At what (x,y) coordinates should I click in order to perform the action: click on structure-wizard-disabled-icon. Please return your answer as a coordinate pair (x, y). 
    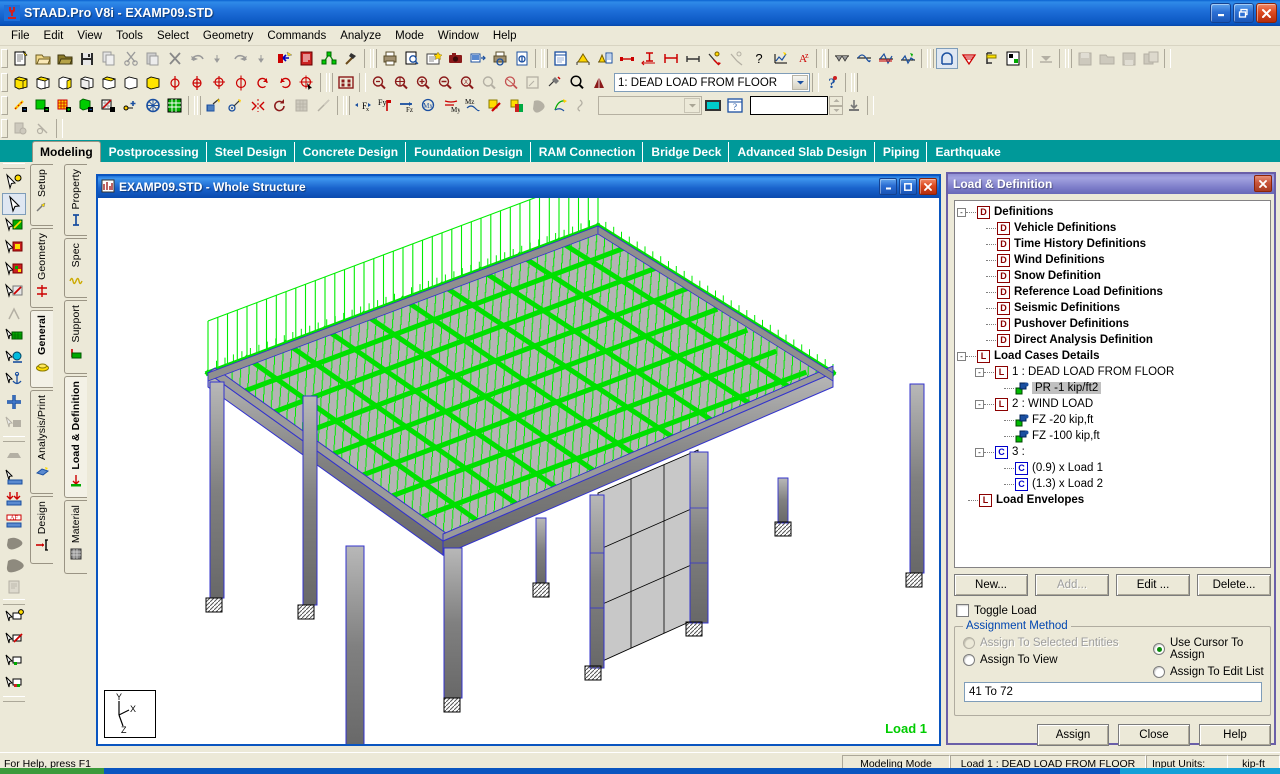
    Looking at the image, I should click on (737, 58).